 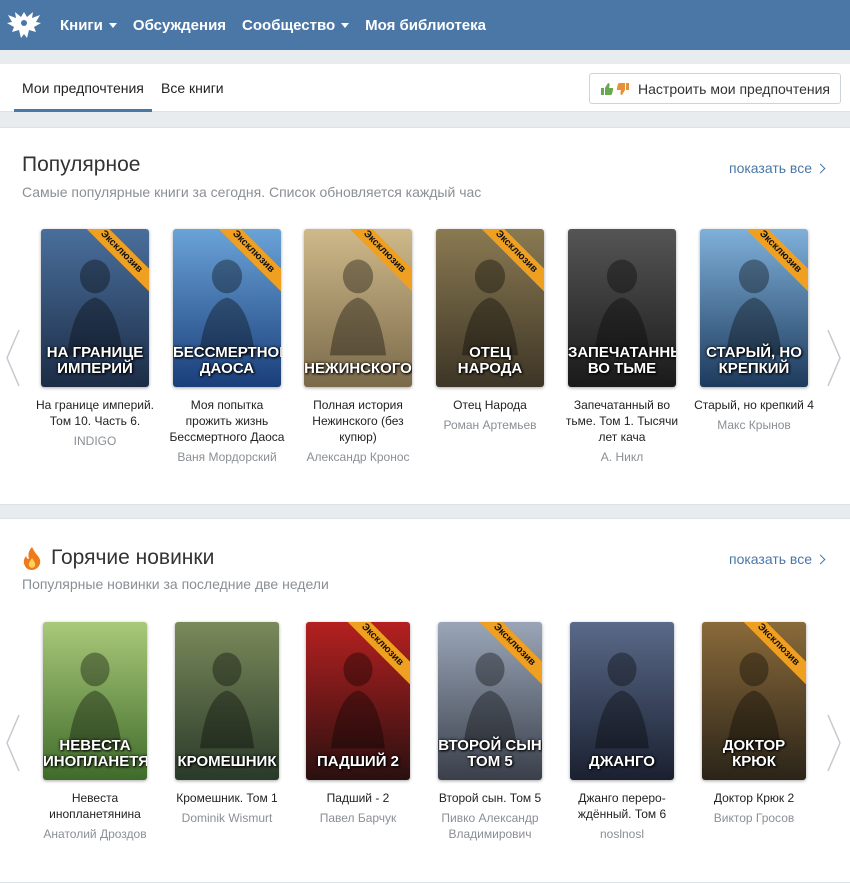 I want to click on book-cover: Невеста инопланетянина, so click(x=95, y=701).